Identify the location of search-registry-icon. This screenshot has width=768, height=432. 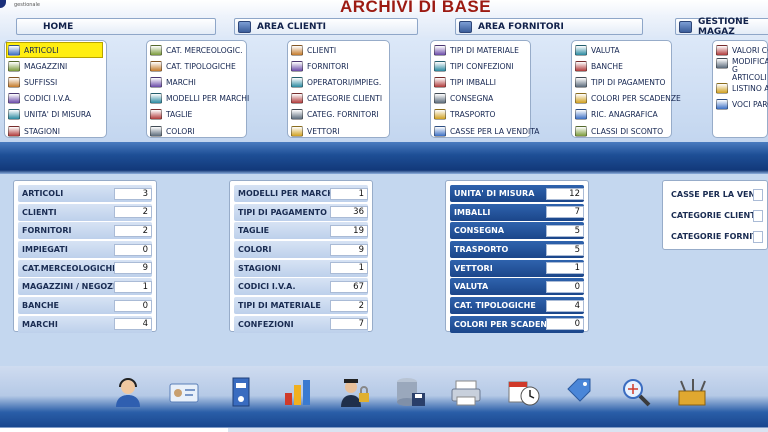
(581, 115).